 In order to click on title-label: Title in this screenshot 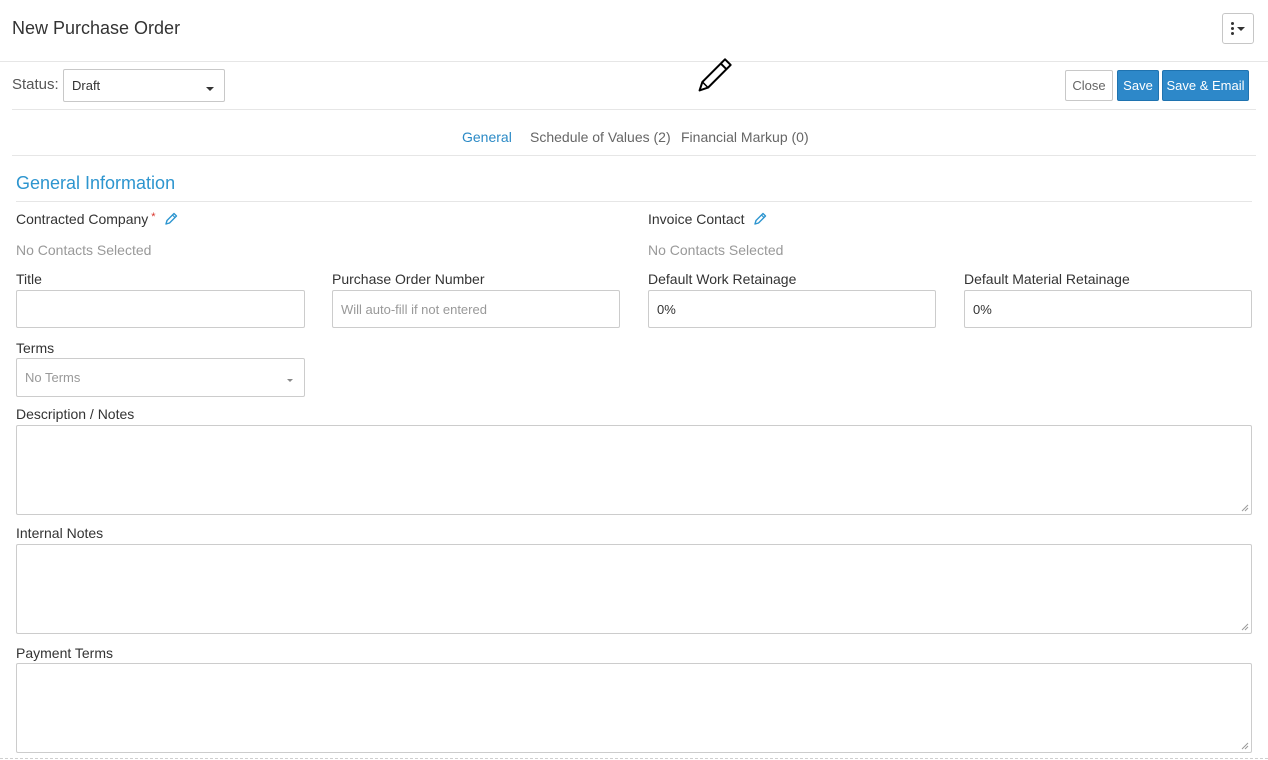, I will do `click(29, 279)`.